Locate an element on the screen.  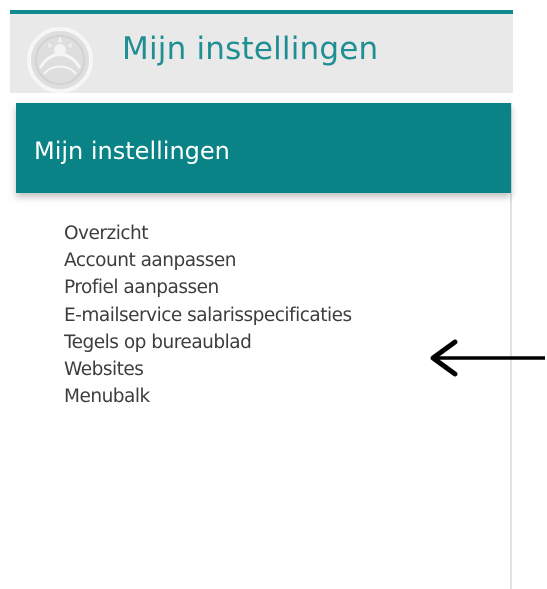
menu-item-tegels-op-bureaublad: Tegels op bureaublad is located at coordinates (208, 342).